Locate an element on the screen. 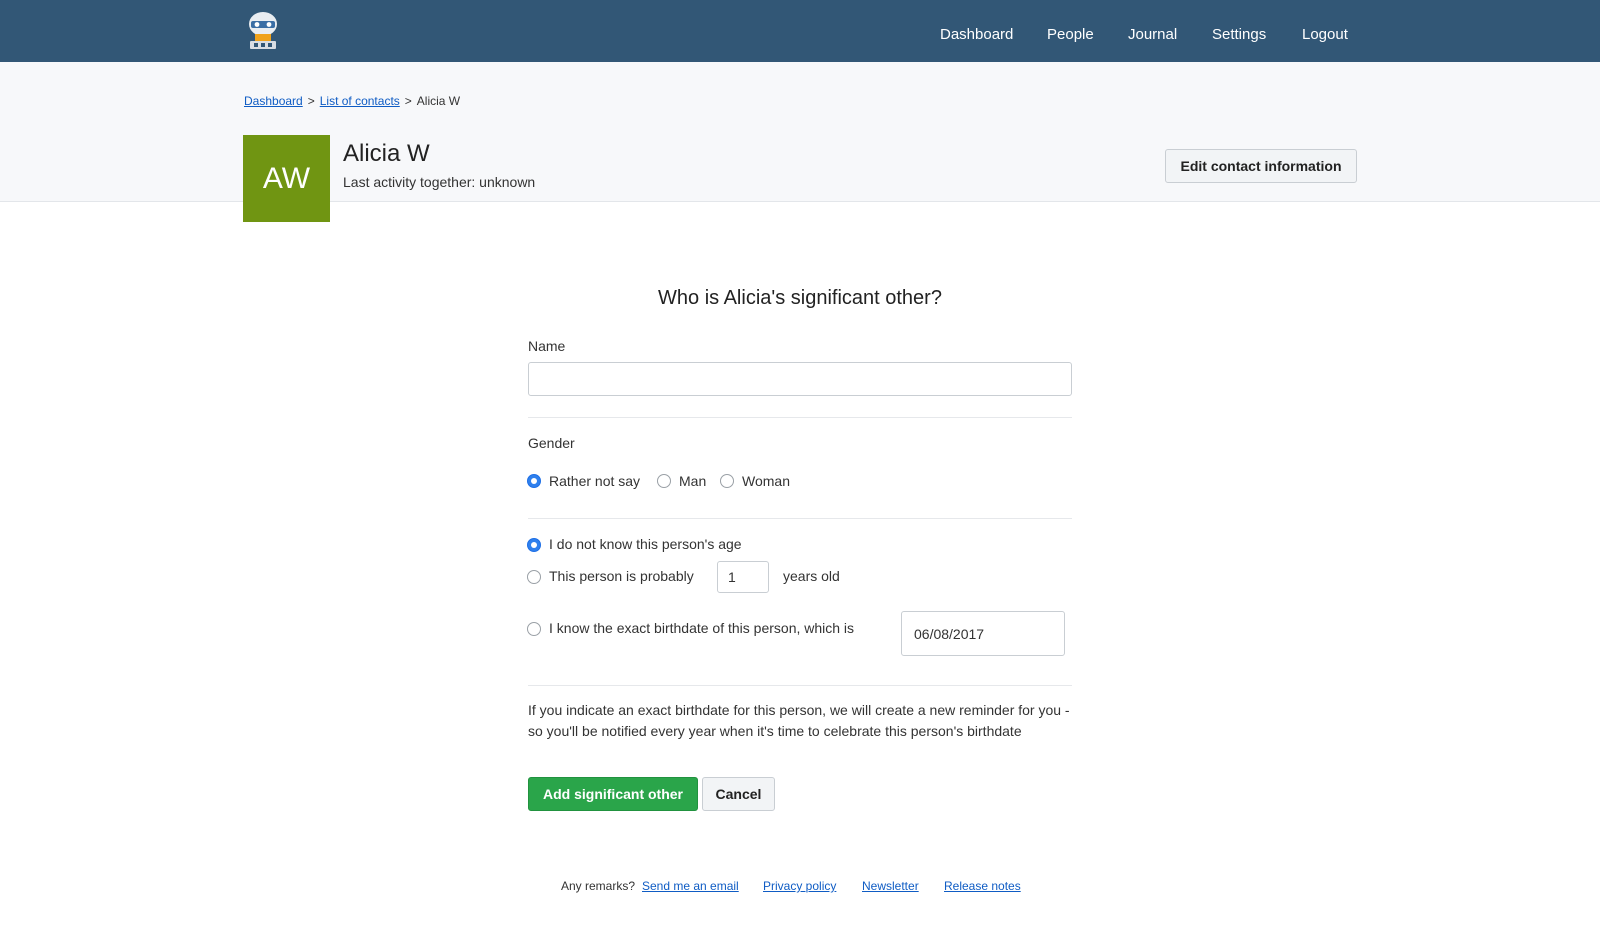 This screenshot has height=925, width=1600. gender-label: Gender is located at coordinates (551, 443).